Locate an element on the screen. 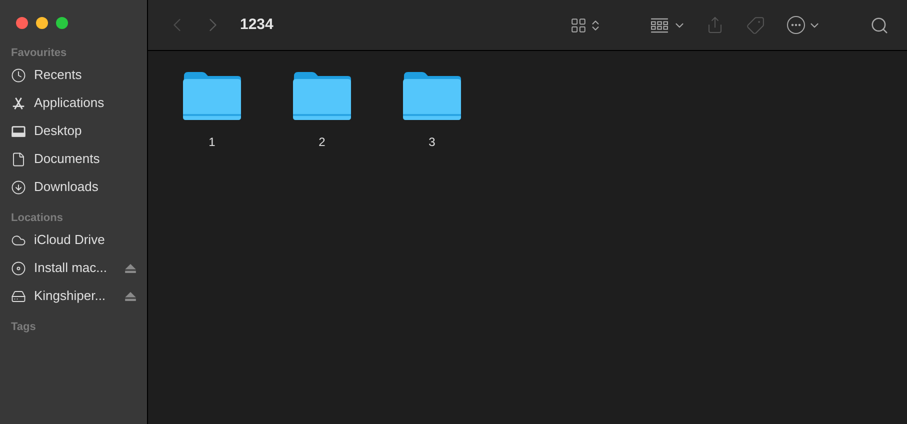 The image size is (907, 424). folder-item: 1 is located at coordinates (212, 111).